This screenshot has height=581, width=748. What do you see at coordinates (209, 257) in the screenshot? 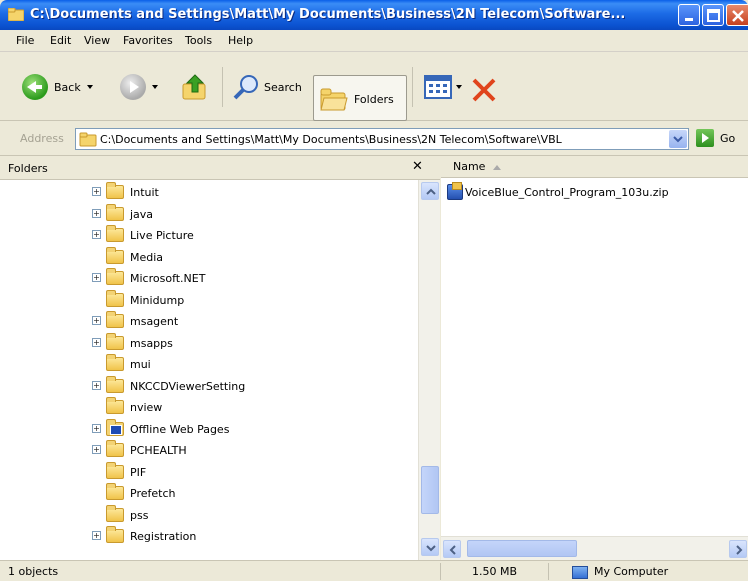
I see `tree-item: Media` at bounding box center [209, 257].